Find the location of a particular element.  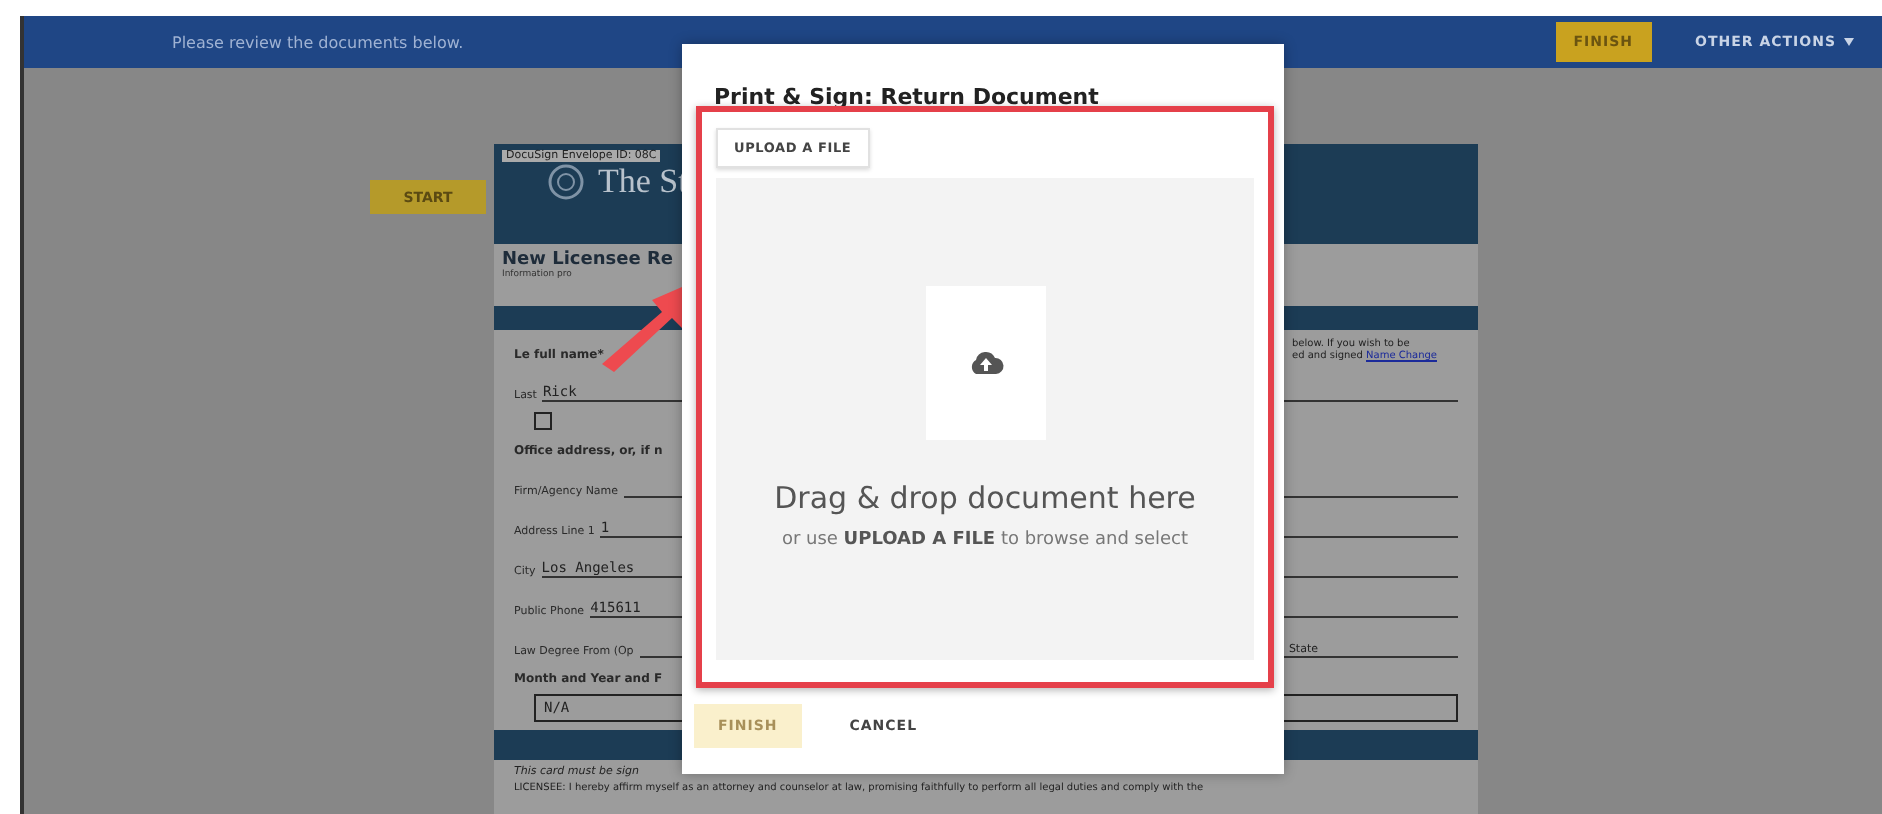

drop-hint: or use UPLOAD A FILE to browse and select is located at coordinates (985, 540).